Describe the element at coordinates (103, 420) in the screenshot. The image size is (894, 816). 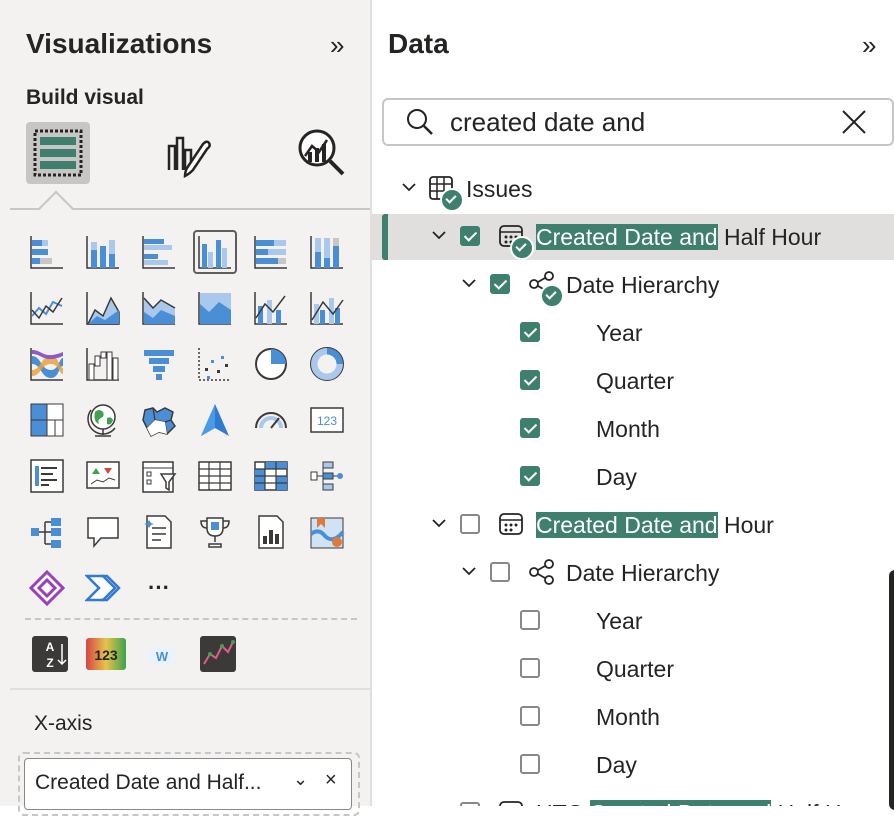
I see `map-icon` at that location.